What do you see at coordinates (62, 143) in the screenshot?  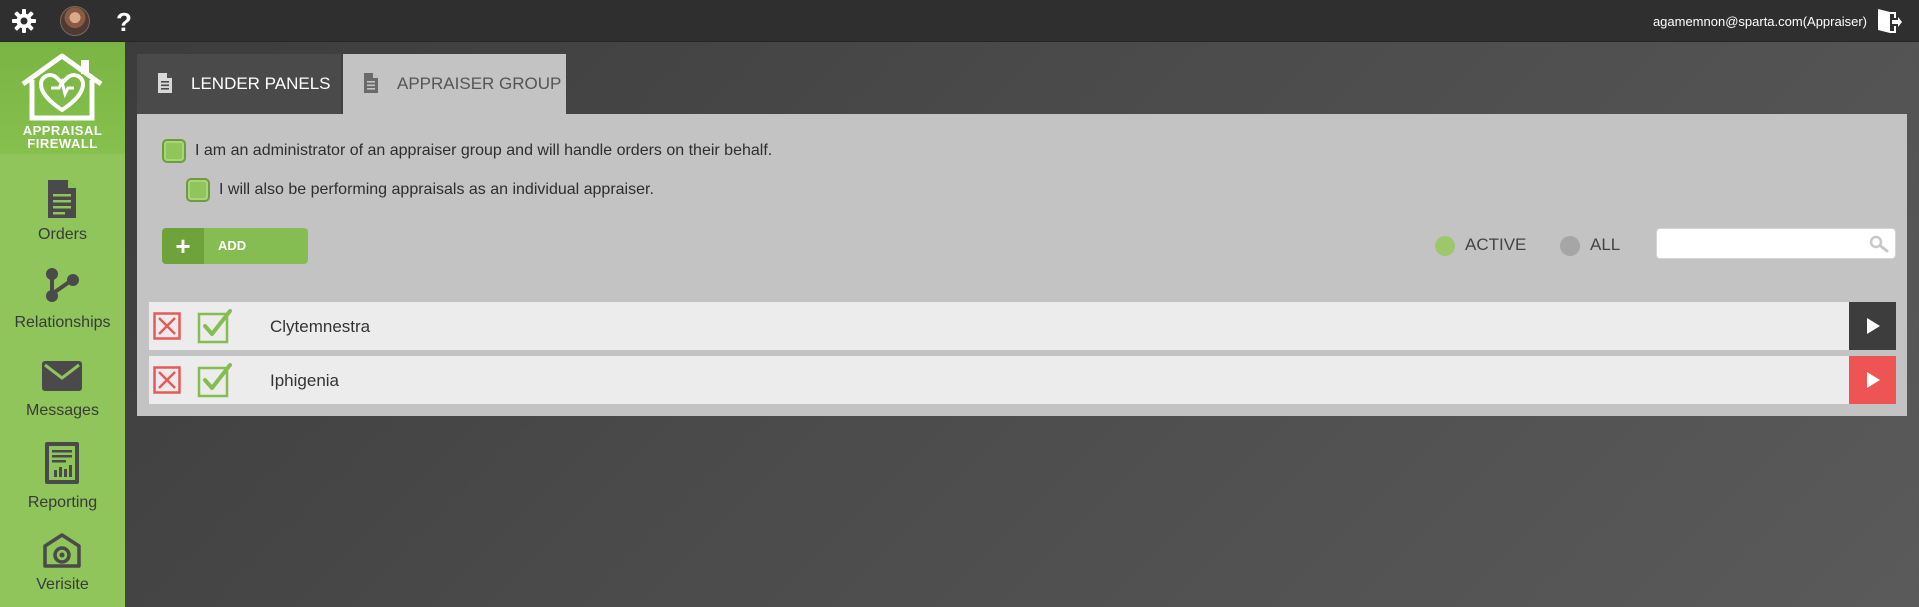 I see `logo-line-2: FIREWALL` at bounding box center [62, 143].